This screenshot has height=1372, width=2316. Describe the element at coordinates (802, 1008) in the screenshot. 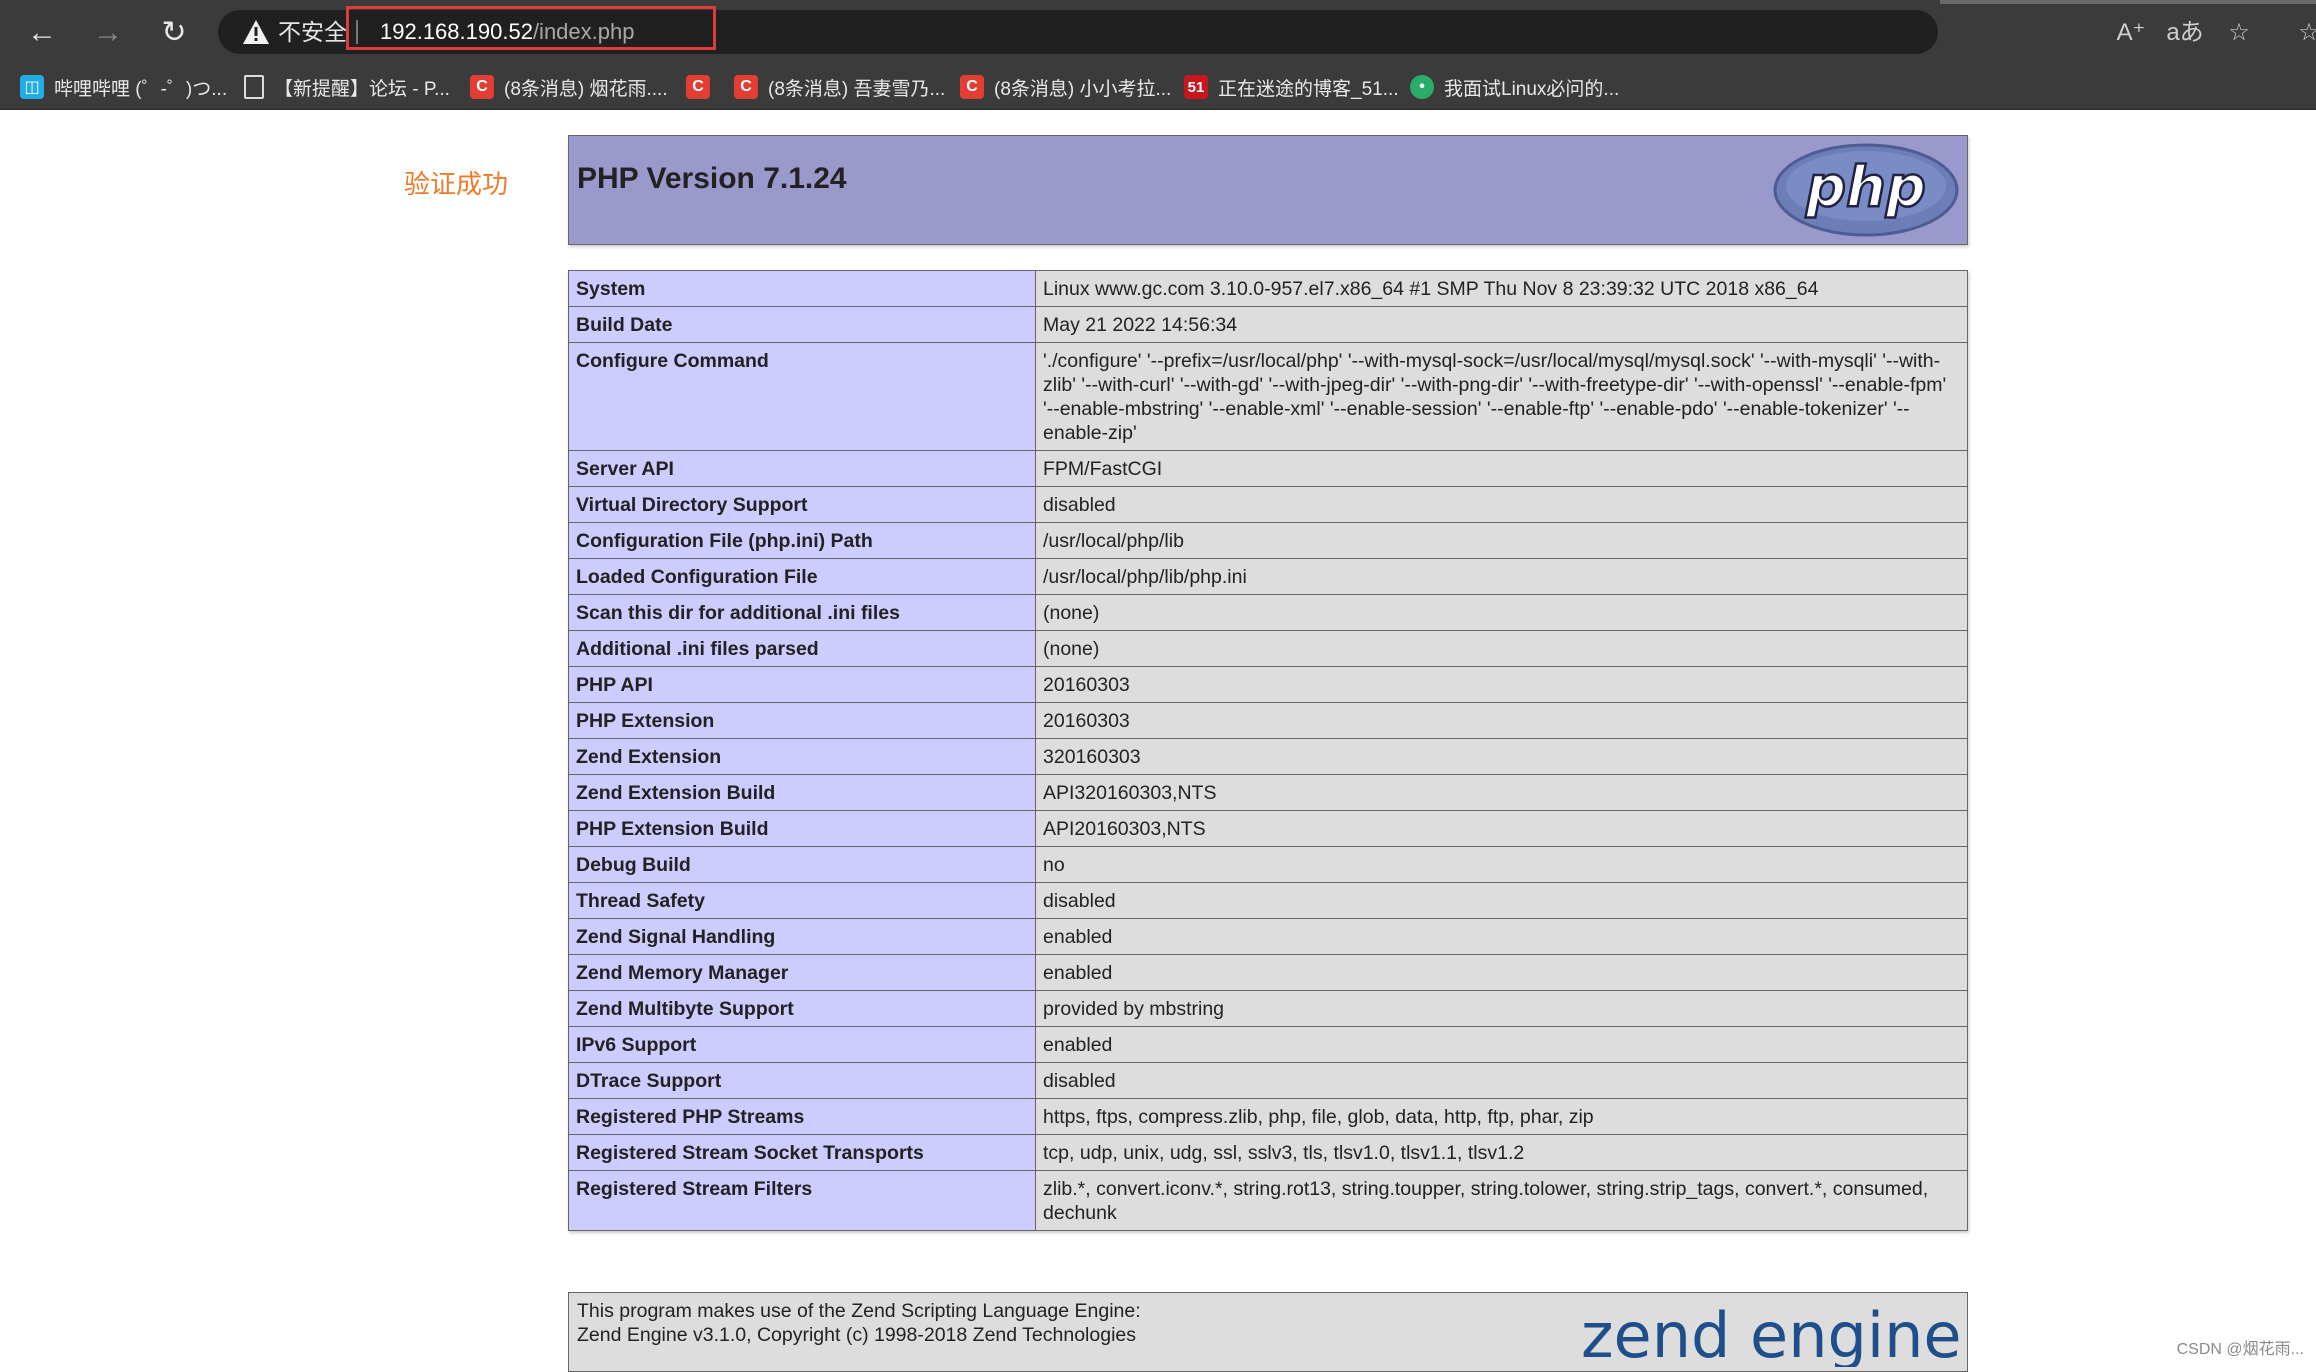

I see `info-key: Zend Multibyte Support` at that location.